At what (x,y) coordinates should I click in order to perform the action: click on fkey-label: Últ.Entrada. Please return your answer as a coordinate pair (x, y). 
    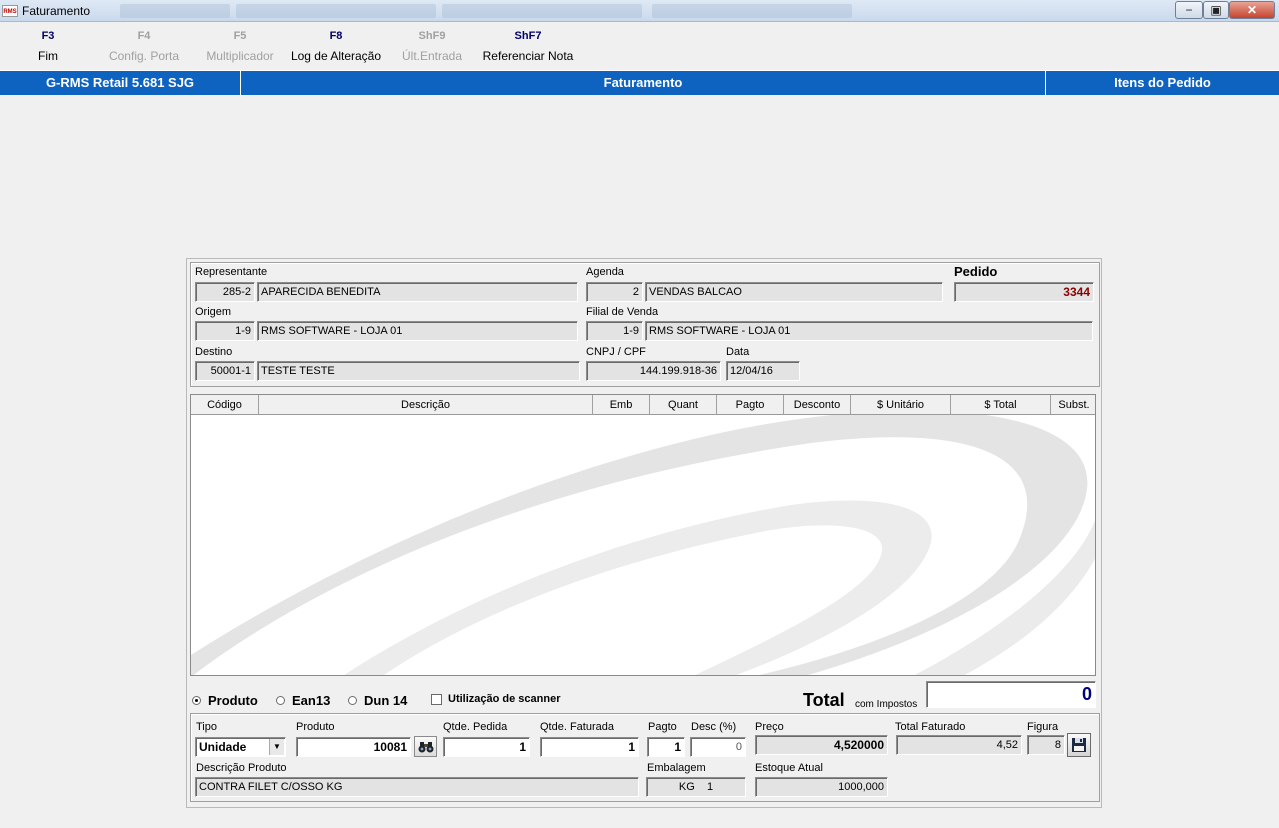
    Looking at the image, I should click on (432, 56).